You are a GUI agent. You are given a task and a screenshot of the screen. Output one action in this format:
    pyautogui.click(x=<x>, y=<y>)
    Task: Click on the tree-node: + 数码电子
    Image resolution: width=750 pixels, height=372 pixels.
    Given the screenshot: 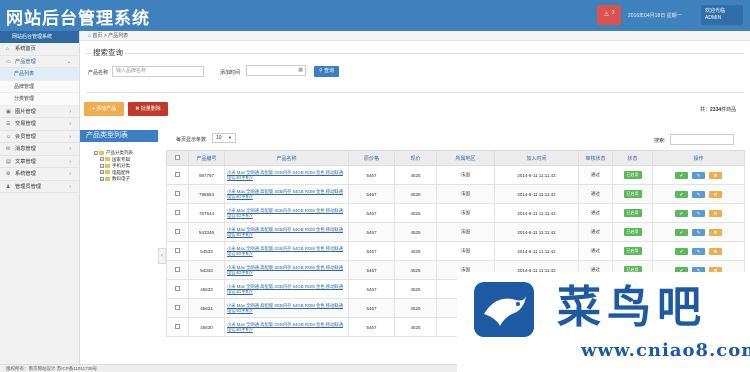 What is the action you would take?
    pyautogui.click(x=129, y=179)
    